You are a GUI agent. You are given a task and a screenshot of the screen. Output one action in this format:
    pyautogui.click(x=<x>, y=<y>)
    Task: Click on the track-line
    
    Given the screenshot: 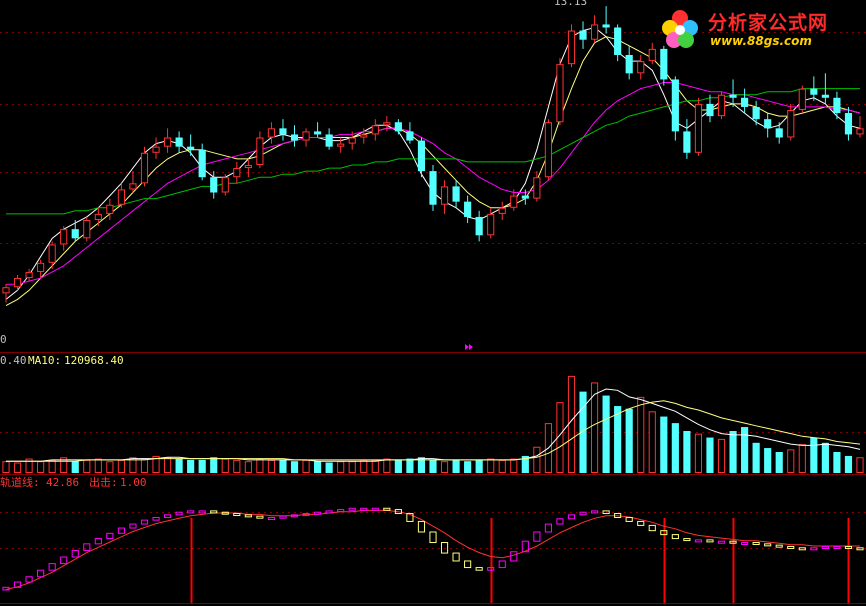 What is the action you would take?
    pyautogui.click(x=432, y=549)
    